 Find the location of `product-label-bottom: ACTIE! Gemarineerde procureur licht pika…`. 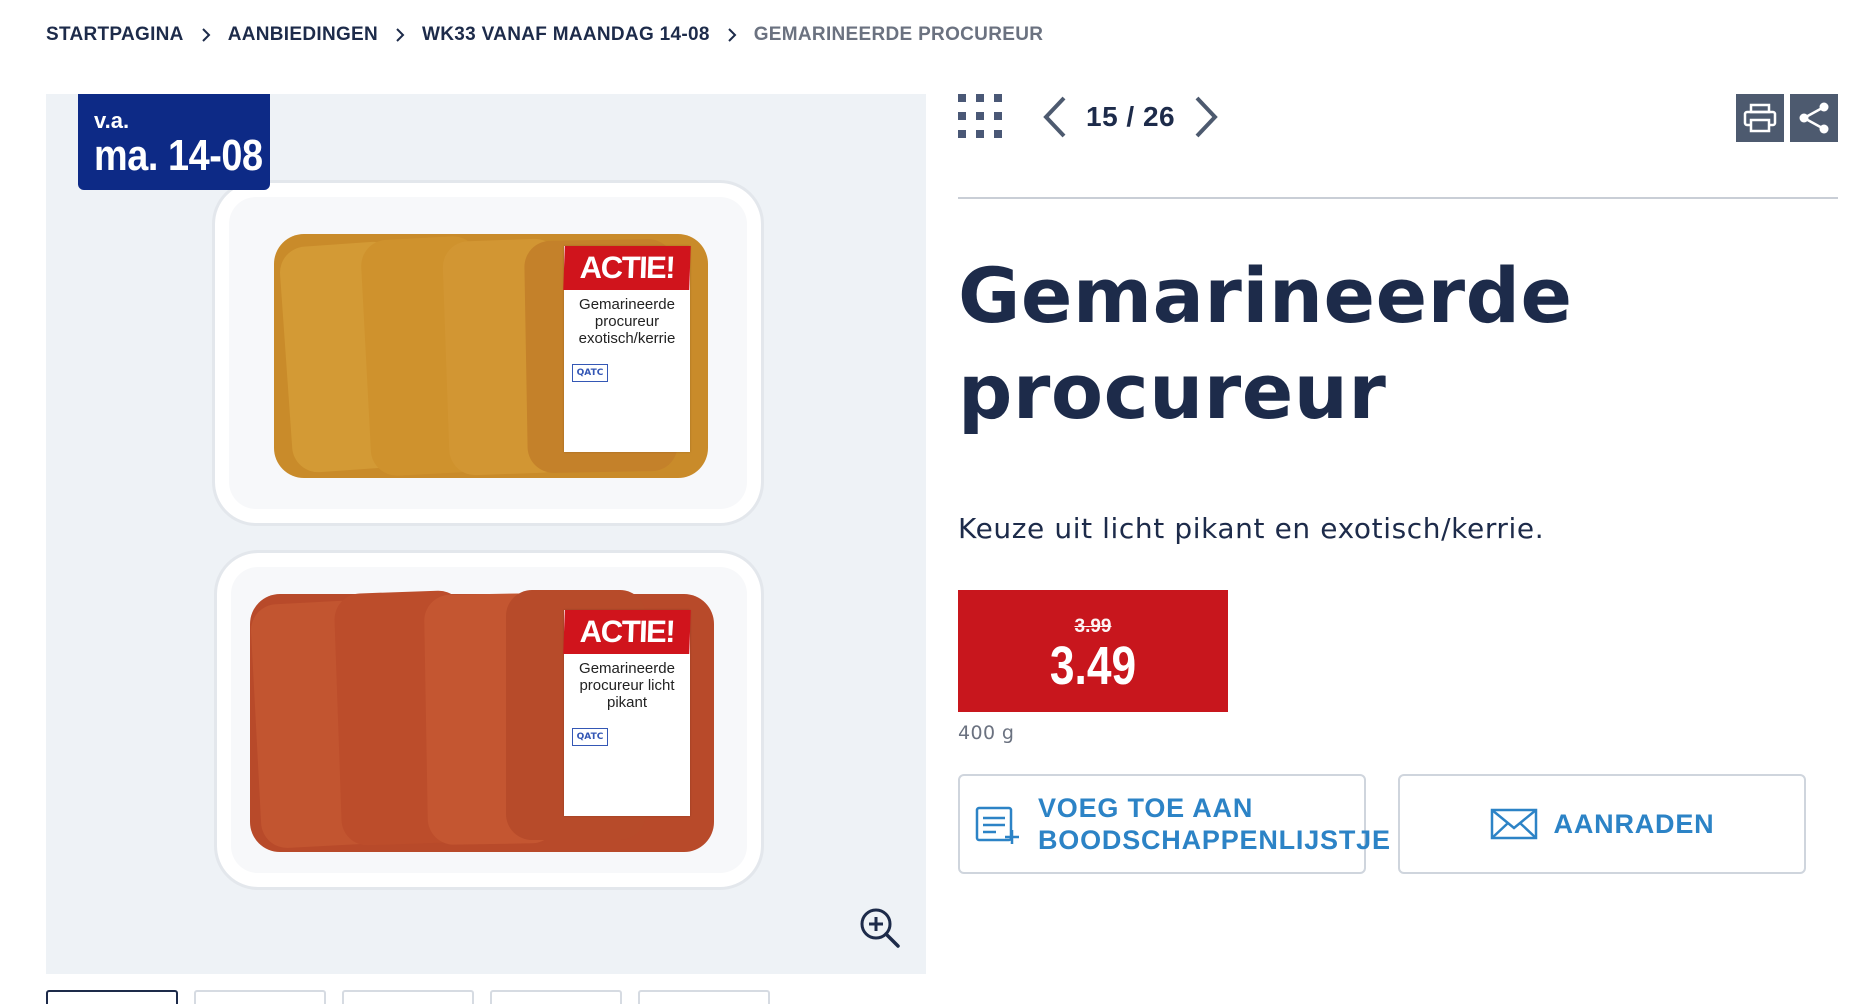

product-label-bottom: ACTIE! Gemarineerde procureur licht pika… is located at coordinates (627, 713).